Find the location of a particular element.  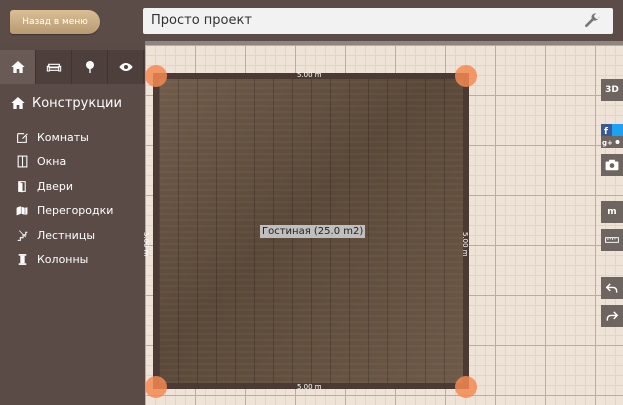

ruler-button is located at coordinates (612, 240).